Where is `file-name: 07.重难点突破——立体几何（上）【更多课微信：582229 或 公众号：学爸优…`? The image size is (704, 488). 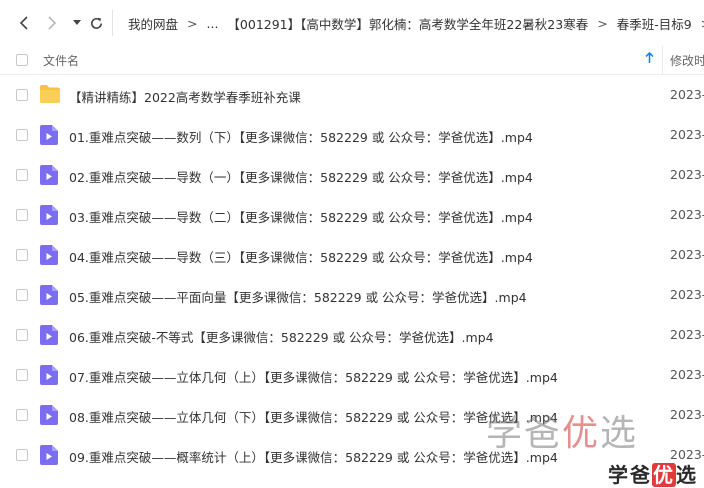
file-name: 07.重难点突破——立体几何（上）【更多课微信：582229 或 公众号：学爸优… is located at coordinates (313, 376).